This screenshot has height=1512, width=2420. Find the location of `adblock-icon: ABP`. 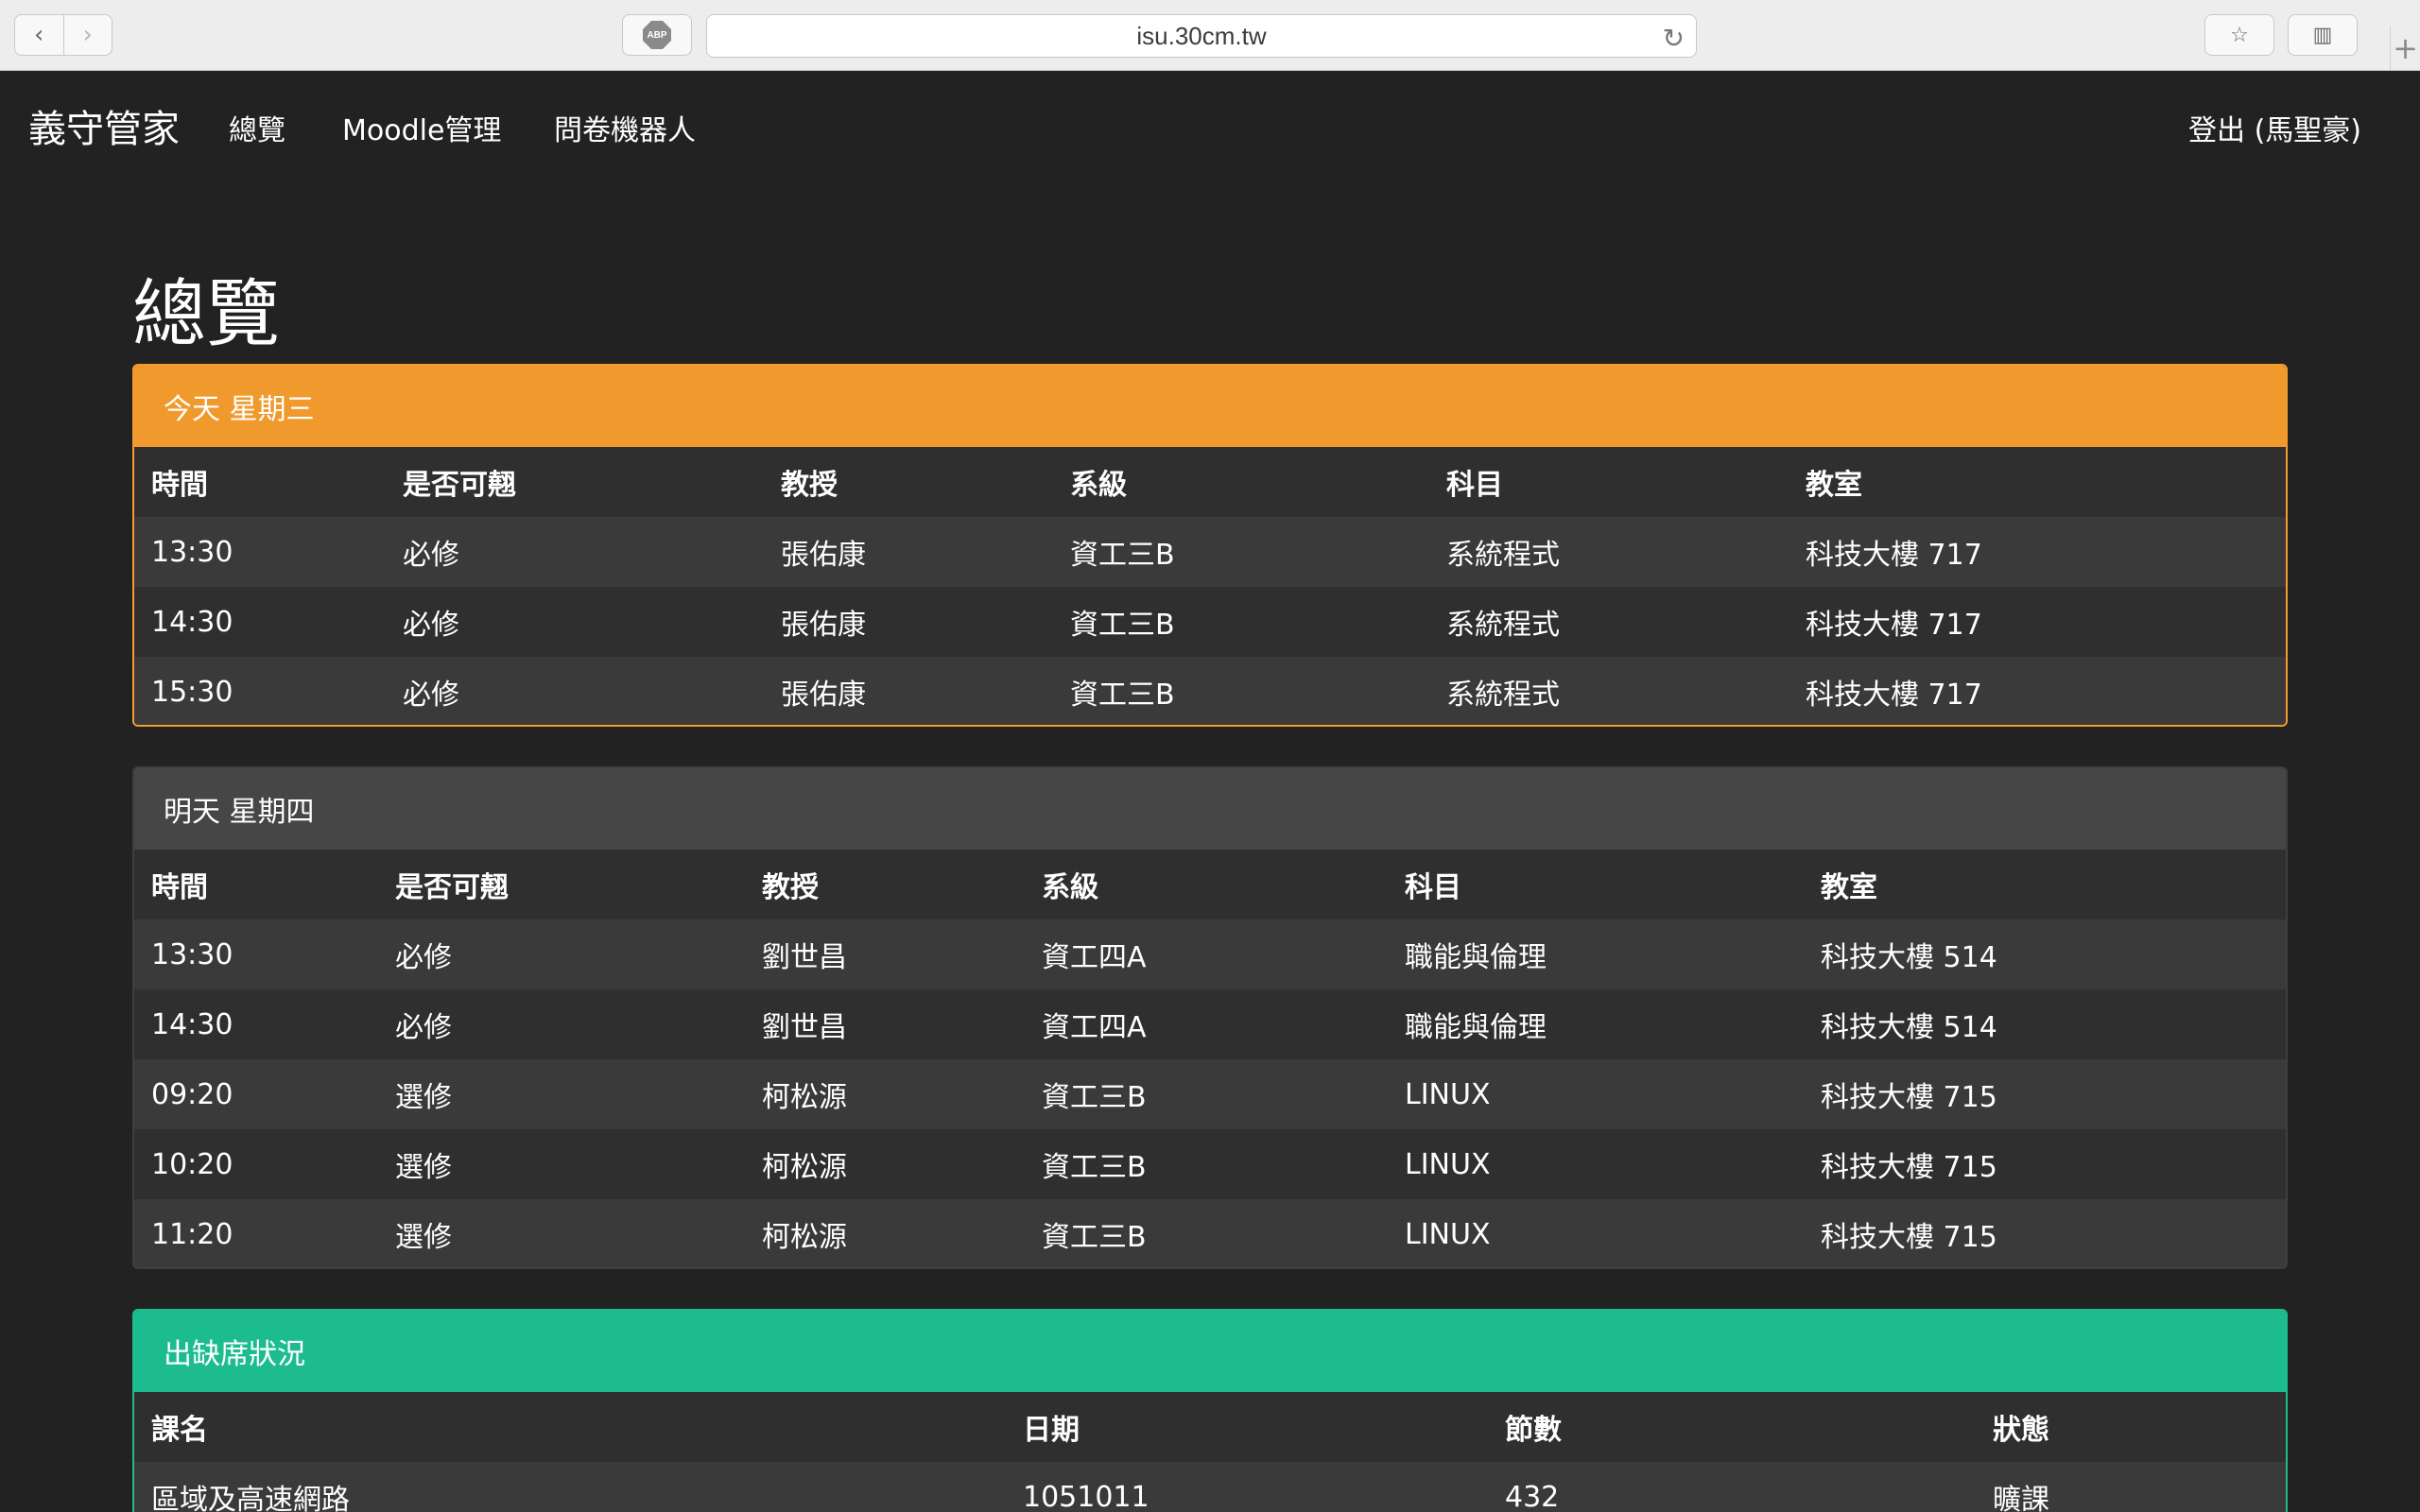

adblock-icon: ABP is located at coordinates (657, 35).